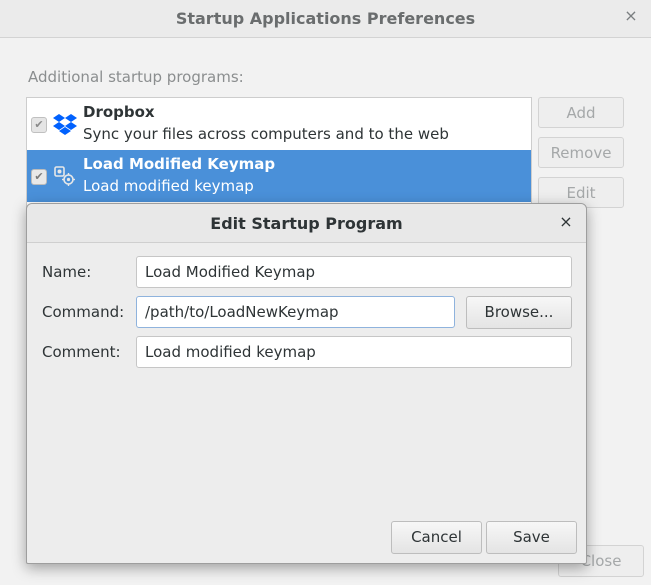  I want to click on program-name: Dropbox, so click(119, 112).